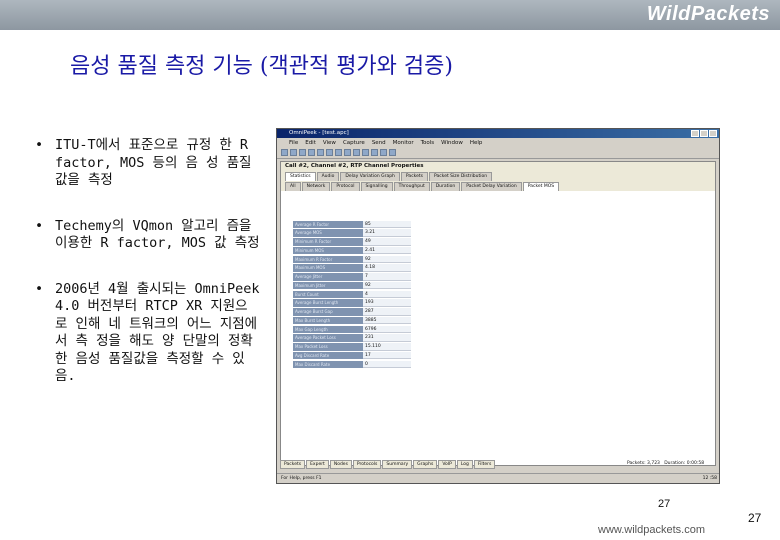 This screenshot has height=540, width=780. Describe the element at coordinates (328, 176) in the screenshot. I see `tab-audio: Audio` at that location.